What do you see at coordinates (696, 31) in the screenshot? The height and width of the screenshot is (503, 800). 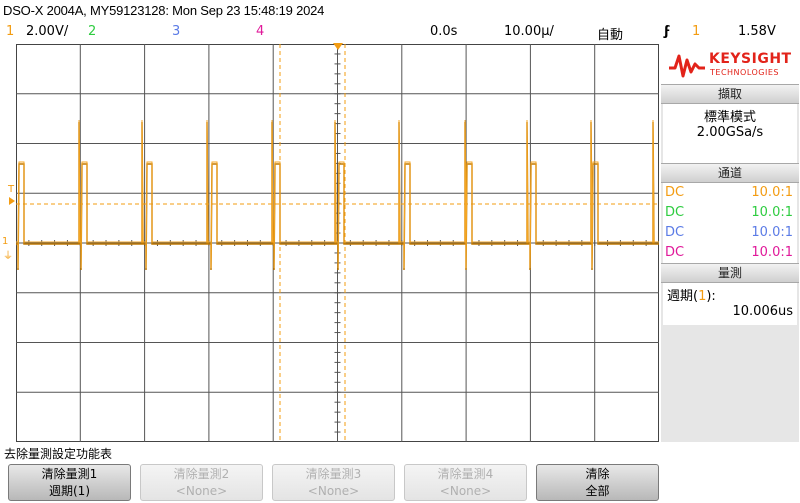 I see `trigger-source: 1` at bounding box center [696, 31].